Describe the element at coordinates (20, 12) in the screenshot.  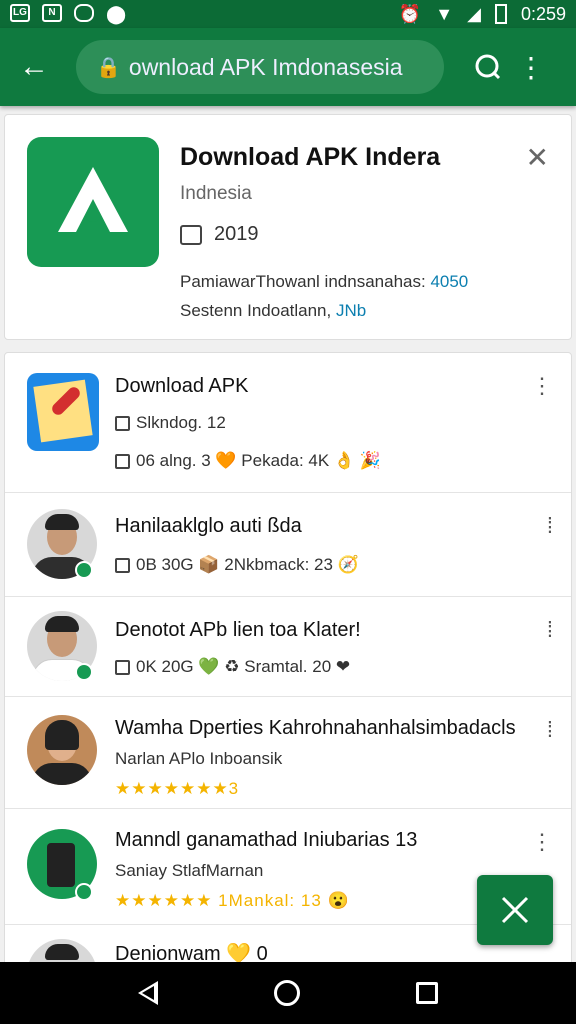
I see `lg-notification-icon: LG` at that location.